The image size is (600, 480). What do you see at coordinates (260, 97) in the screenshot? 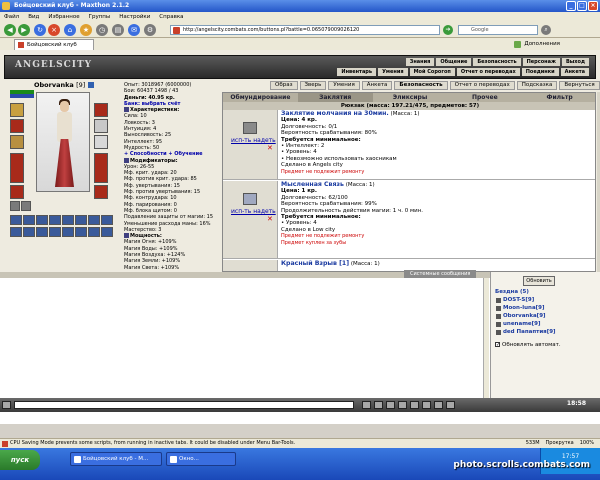
I see `tab-equipment: Обмундирование` at bounding box center [260, 97].